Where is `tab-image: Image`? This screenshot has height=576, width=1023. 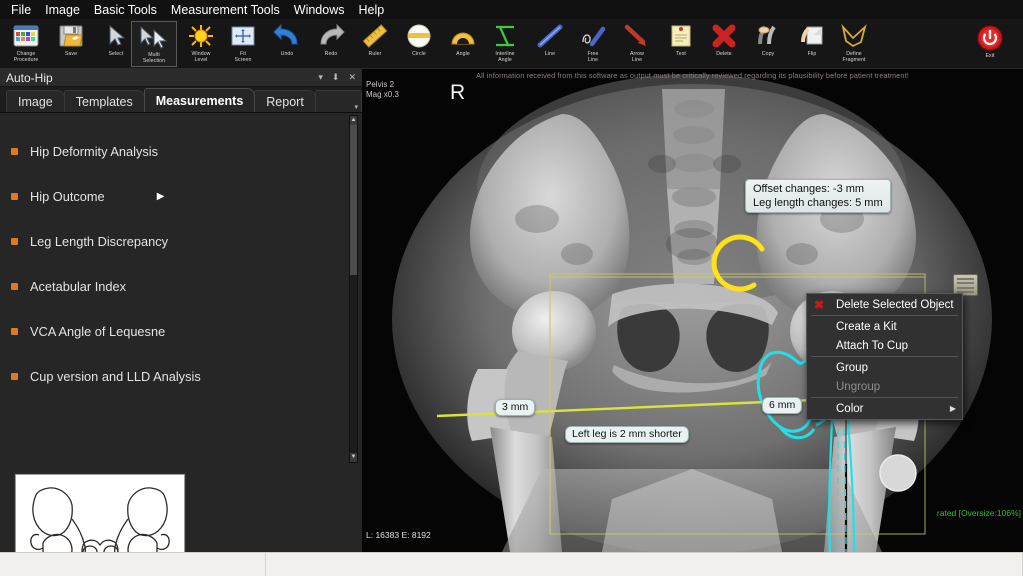
tab-image: Image is located at coordinates (35, 101).